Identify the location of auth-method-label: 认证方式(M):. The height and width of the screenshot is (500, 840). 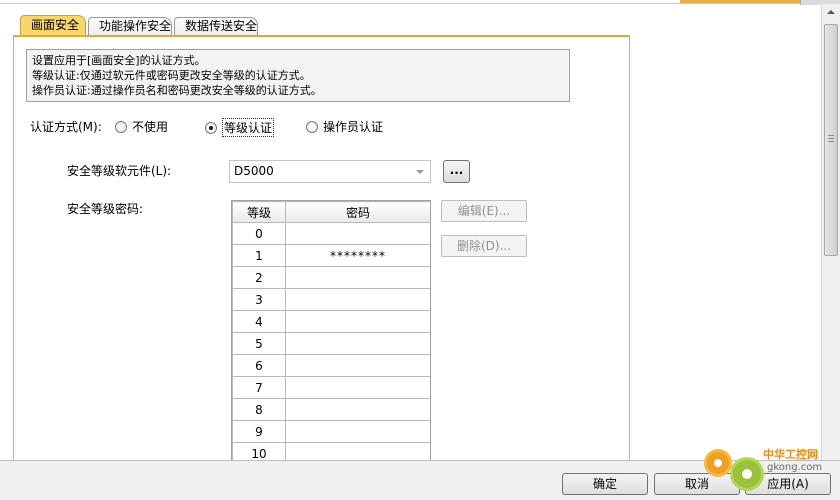
(66, 127).